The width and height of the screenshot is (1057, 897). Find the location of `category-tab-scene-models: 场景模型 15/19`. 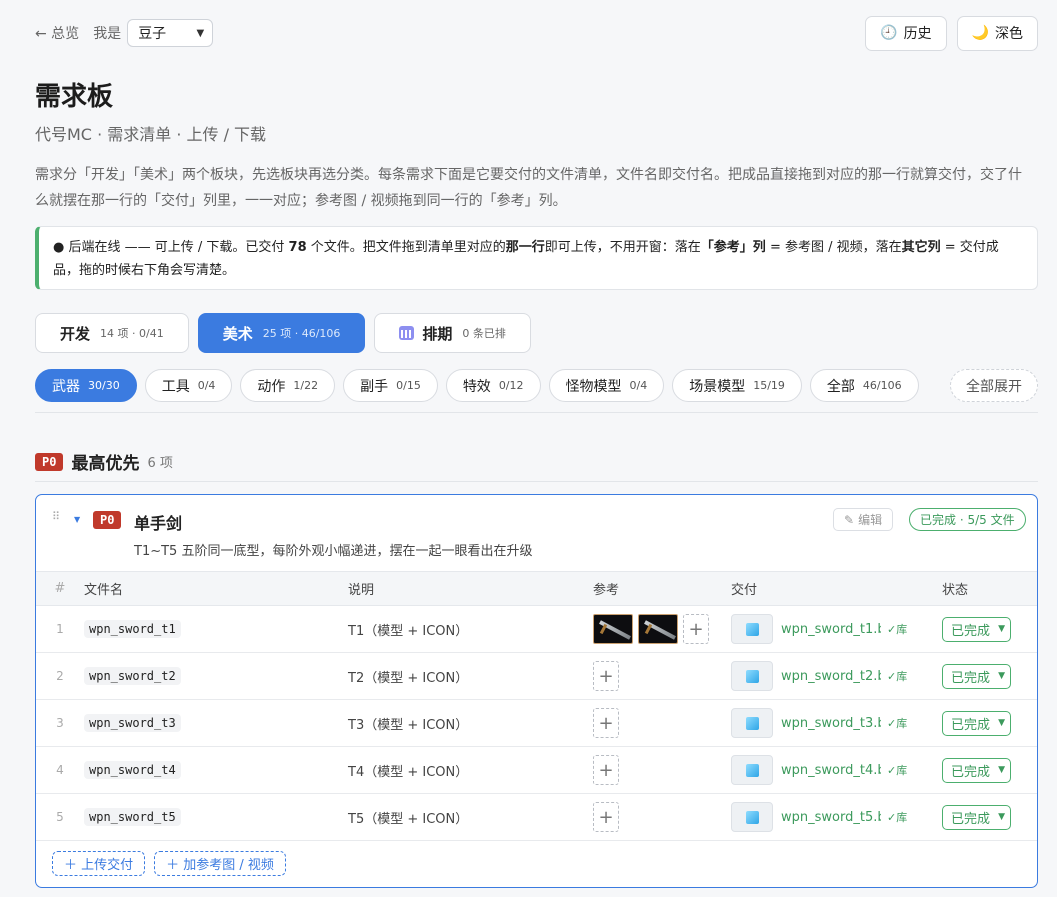

category-tab-scene-models: 场景模型 15/19 is located at coordinates (737, 385).